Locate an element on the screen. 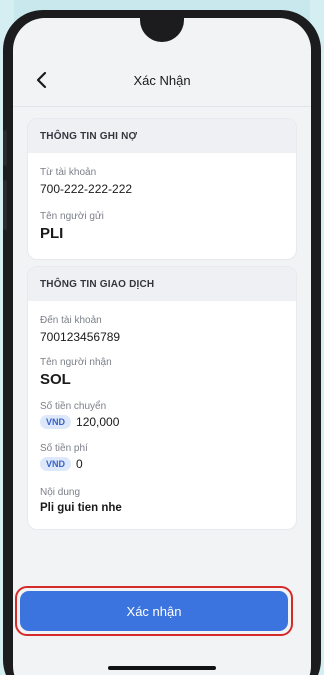 The width and height of the screenshot is (324, 675). fee-label: Số tiền phí is located at coordinates (64, 448).